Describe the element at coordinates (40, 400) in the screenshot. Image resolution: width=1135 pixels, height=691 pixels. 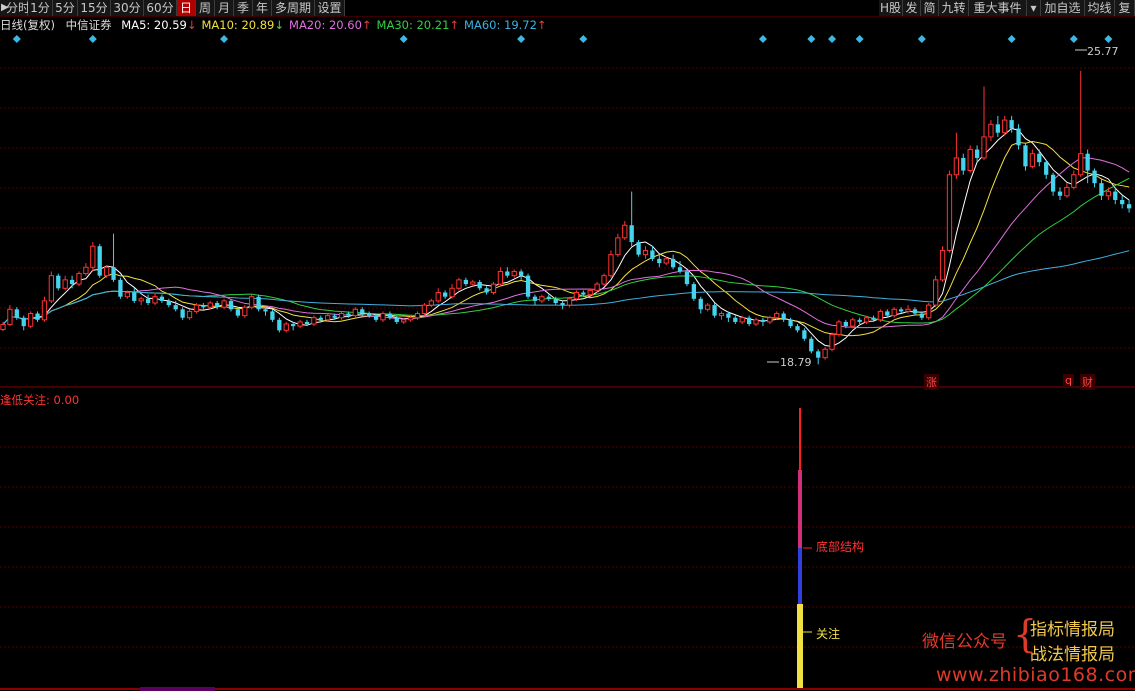
I see `indicator-title: 逢低关注: 0.00` at that location.